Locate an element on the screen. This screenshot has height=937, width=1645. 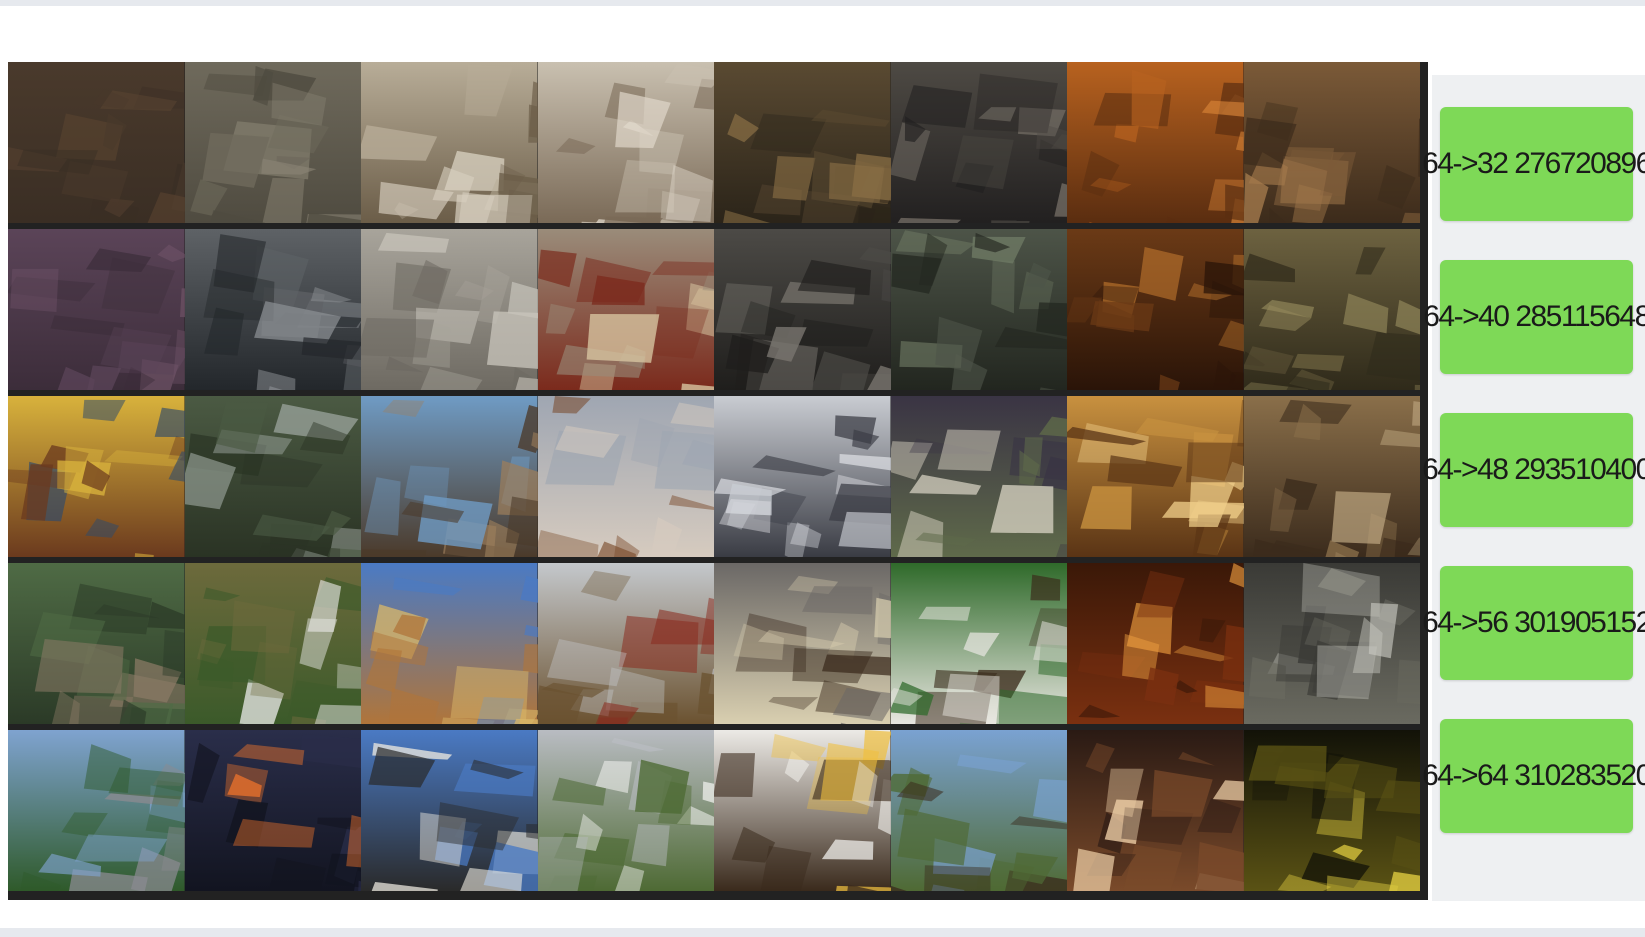
orange-machinery-image is located at coordinates (1331, 142).